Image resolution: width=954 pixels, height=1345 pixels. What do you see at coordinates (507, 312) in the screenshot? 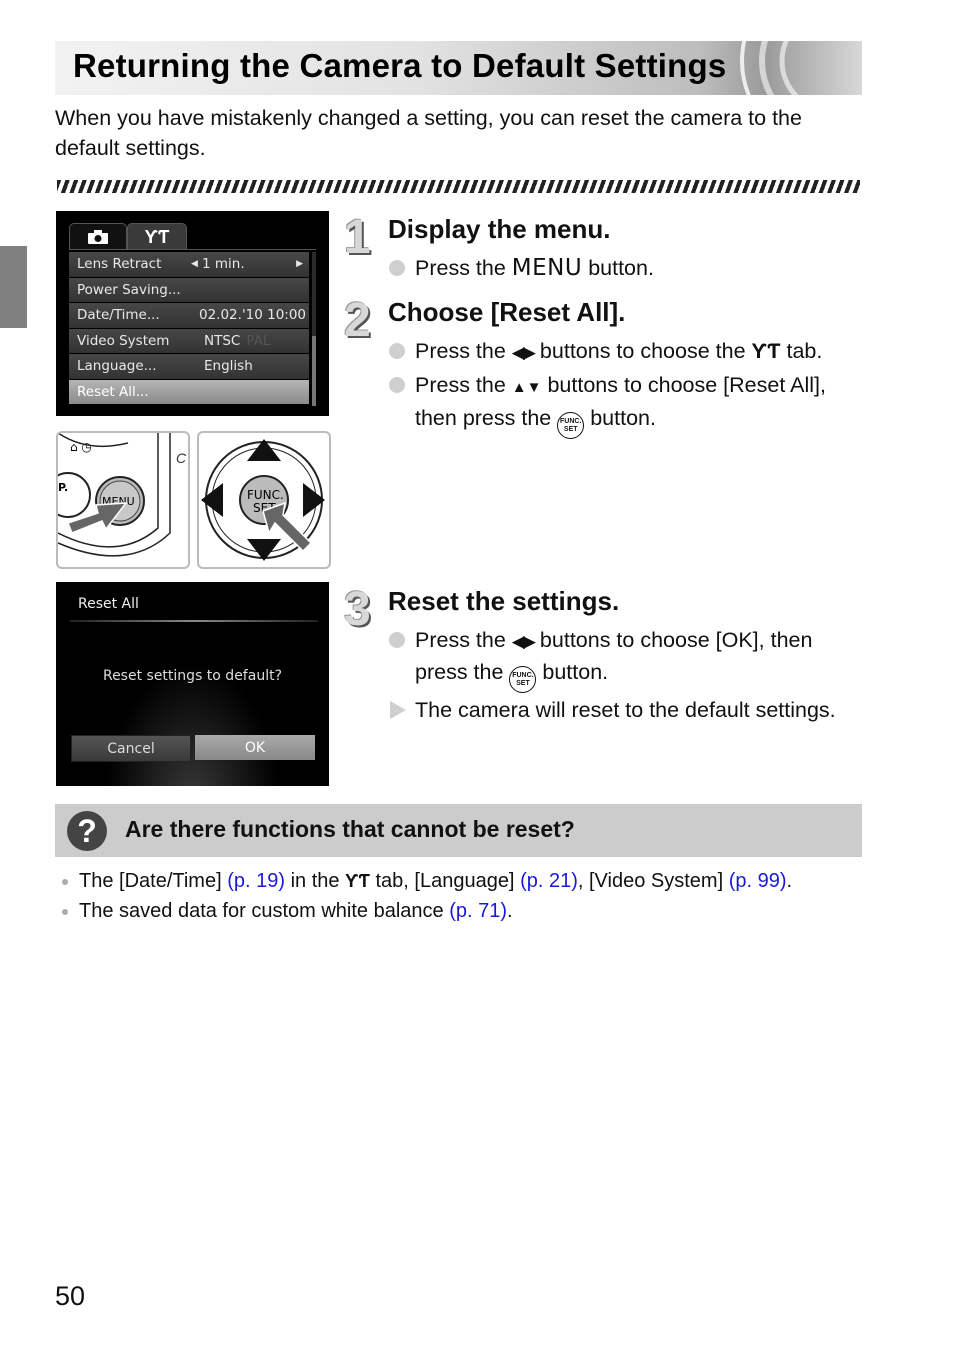
I see `step-title: Choose [Reset All].` at bounding box center [507, 312].